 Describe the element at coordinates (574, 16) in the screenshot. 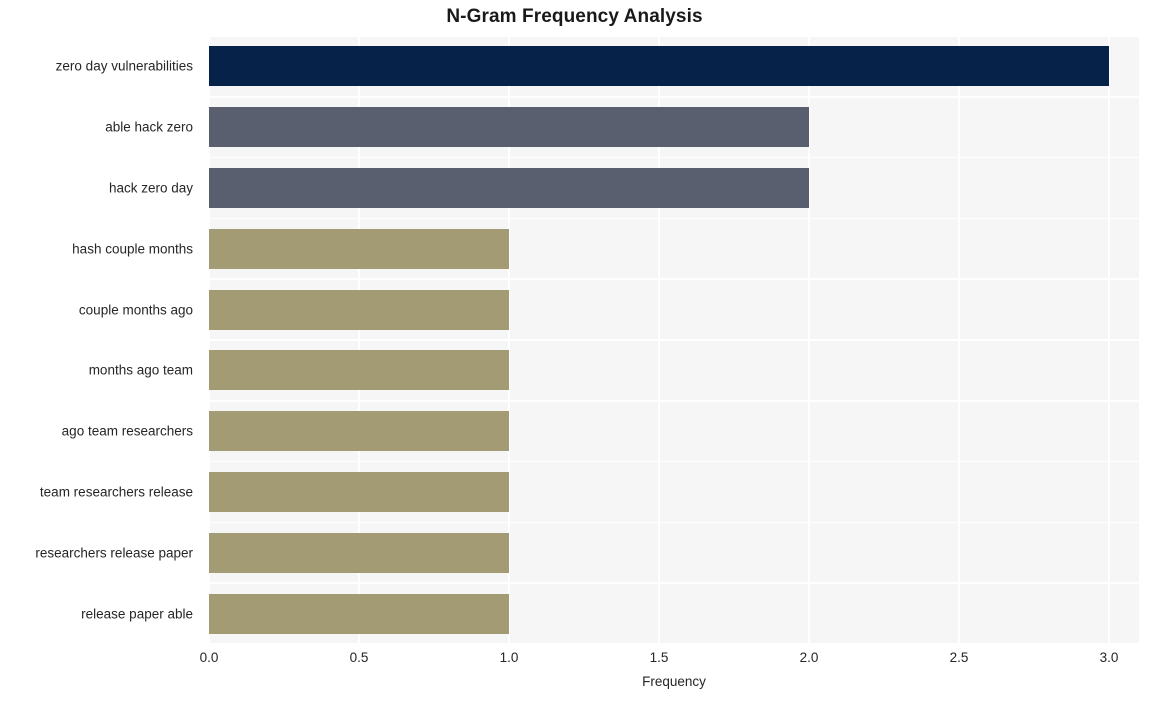

I see `page-title: N-Gram Frequency Analysis` at that location.